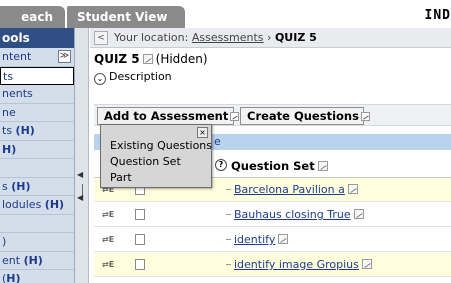 This screenshot has height=283, width=451. I want to click on sidebar-item-label: s, so click(7, 186).